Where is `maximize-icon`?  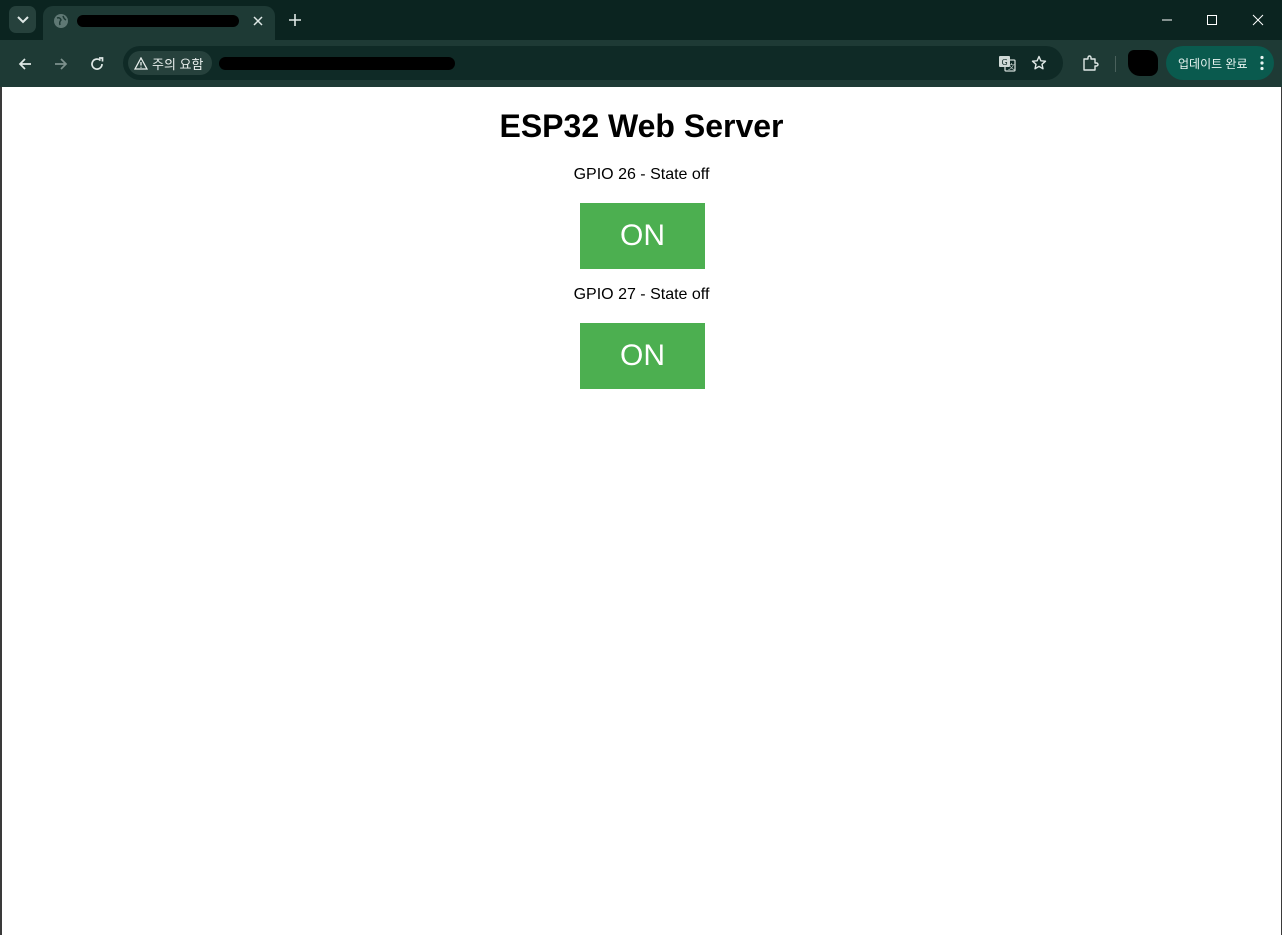
maximize-icon is located at coordinates (1212, 20).